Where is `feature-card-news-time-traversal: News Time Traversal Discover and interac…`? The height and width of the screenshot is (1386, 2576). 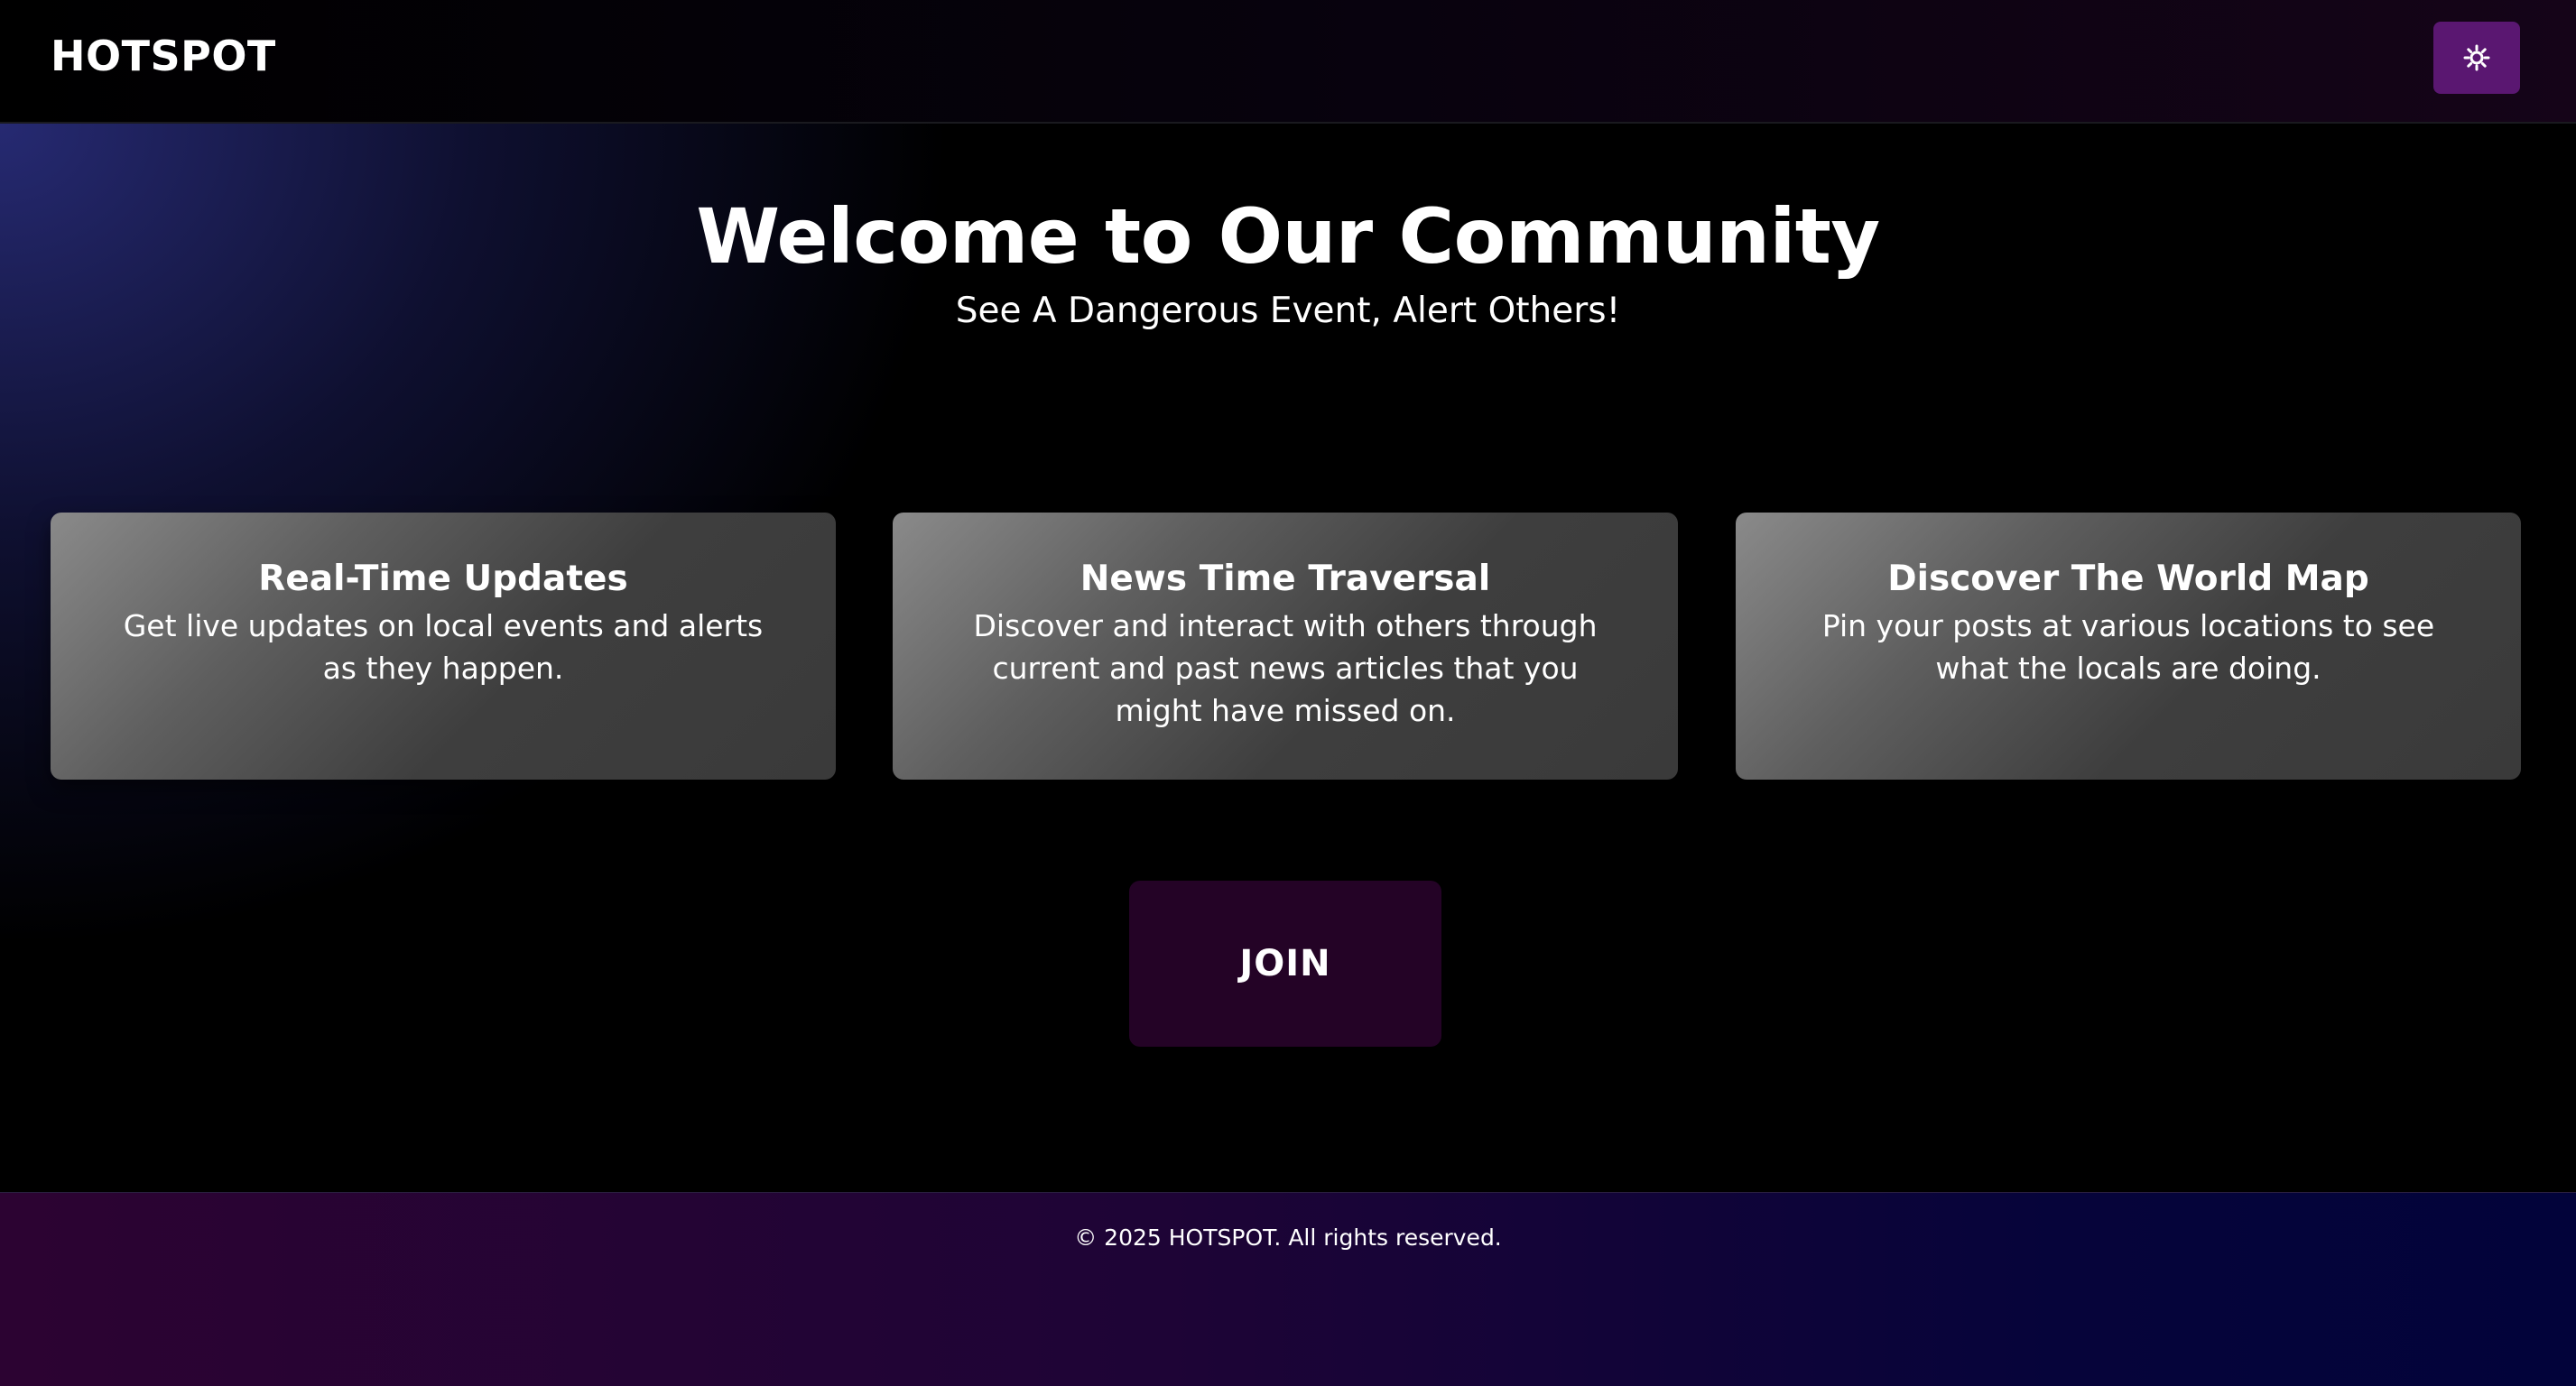 feature-card-news-time-traversal: News Time Traversal Discover and interac… is located at coordinates (1285, 646).